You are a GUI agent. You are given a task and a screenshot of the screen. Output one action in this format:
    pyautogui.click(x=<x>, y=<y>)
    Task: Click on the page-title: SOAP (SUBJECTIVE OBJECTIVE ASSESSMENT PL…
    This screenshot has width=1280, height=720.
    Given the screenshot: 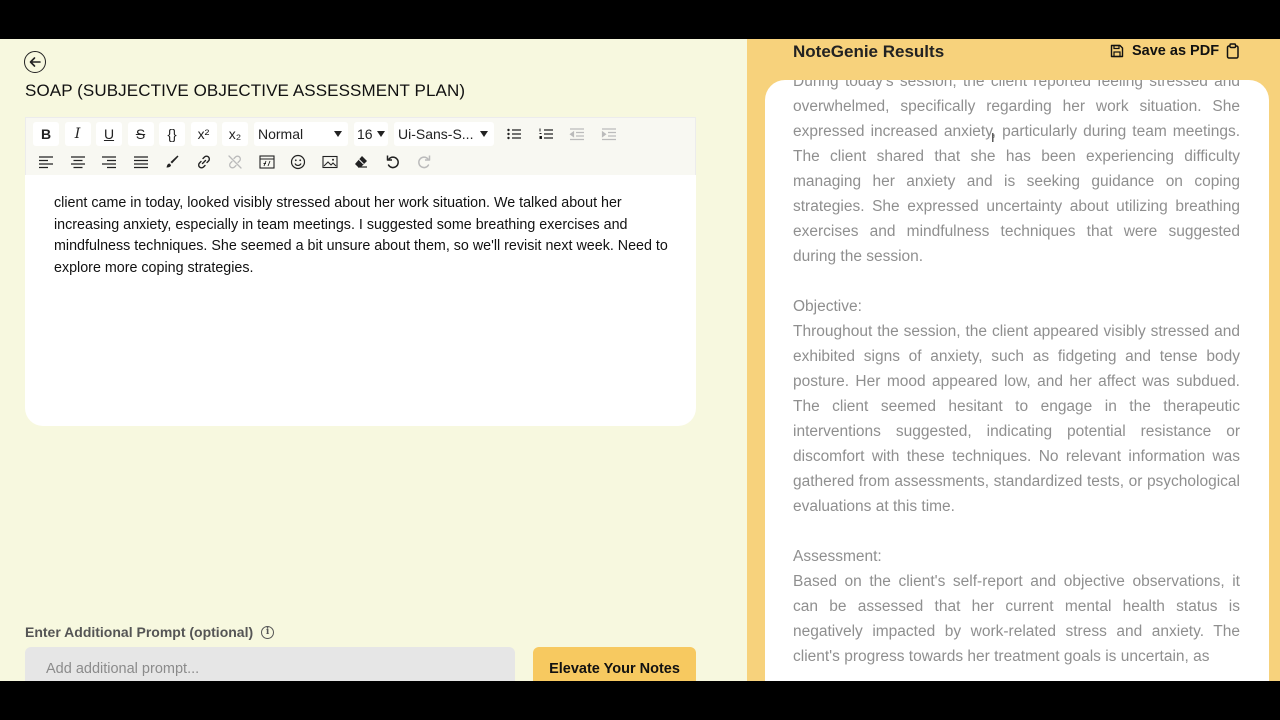 What is the action you would take?
    pyautogui.click(x=245, y=90)
    